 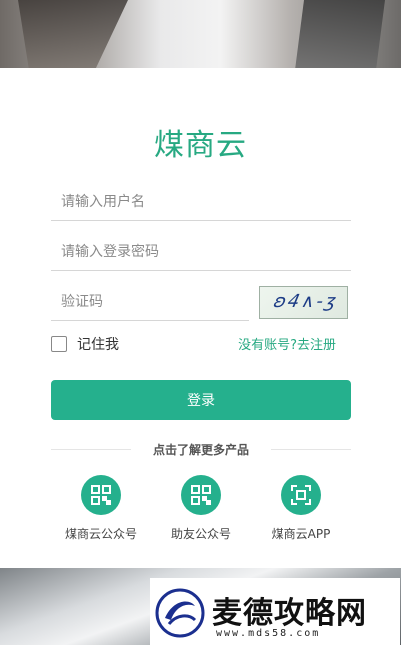 I want to click on login-button: 登录, so click(x=201, y=400).